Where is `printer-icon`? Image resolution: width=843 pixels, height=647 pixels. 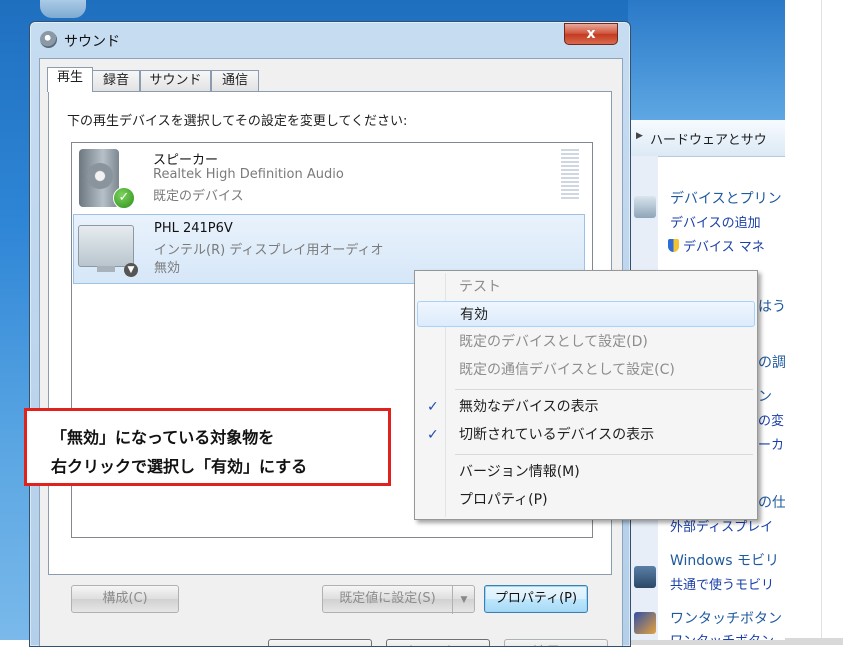
printer-icon is located at coordinates (645, 207).